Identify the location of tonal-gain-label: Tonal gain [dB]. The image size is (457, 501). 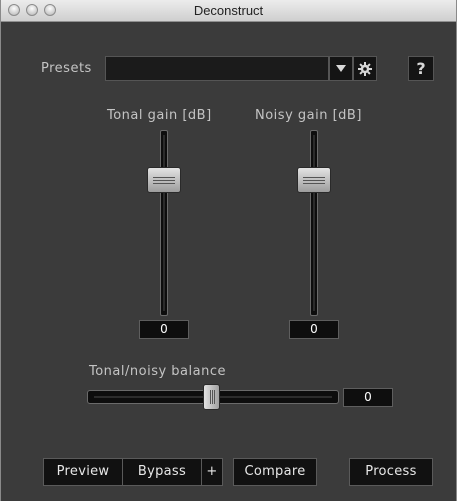
(159, 115).